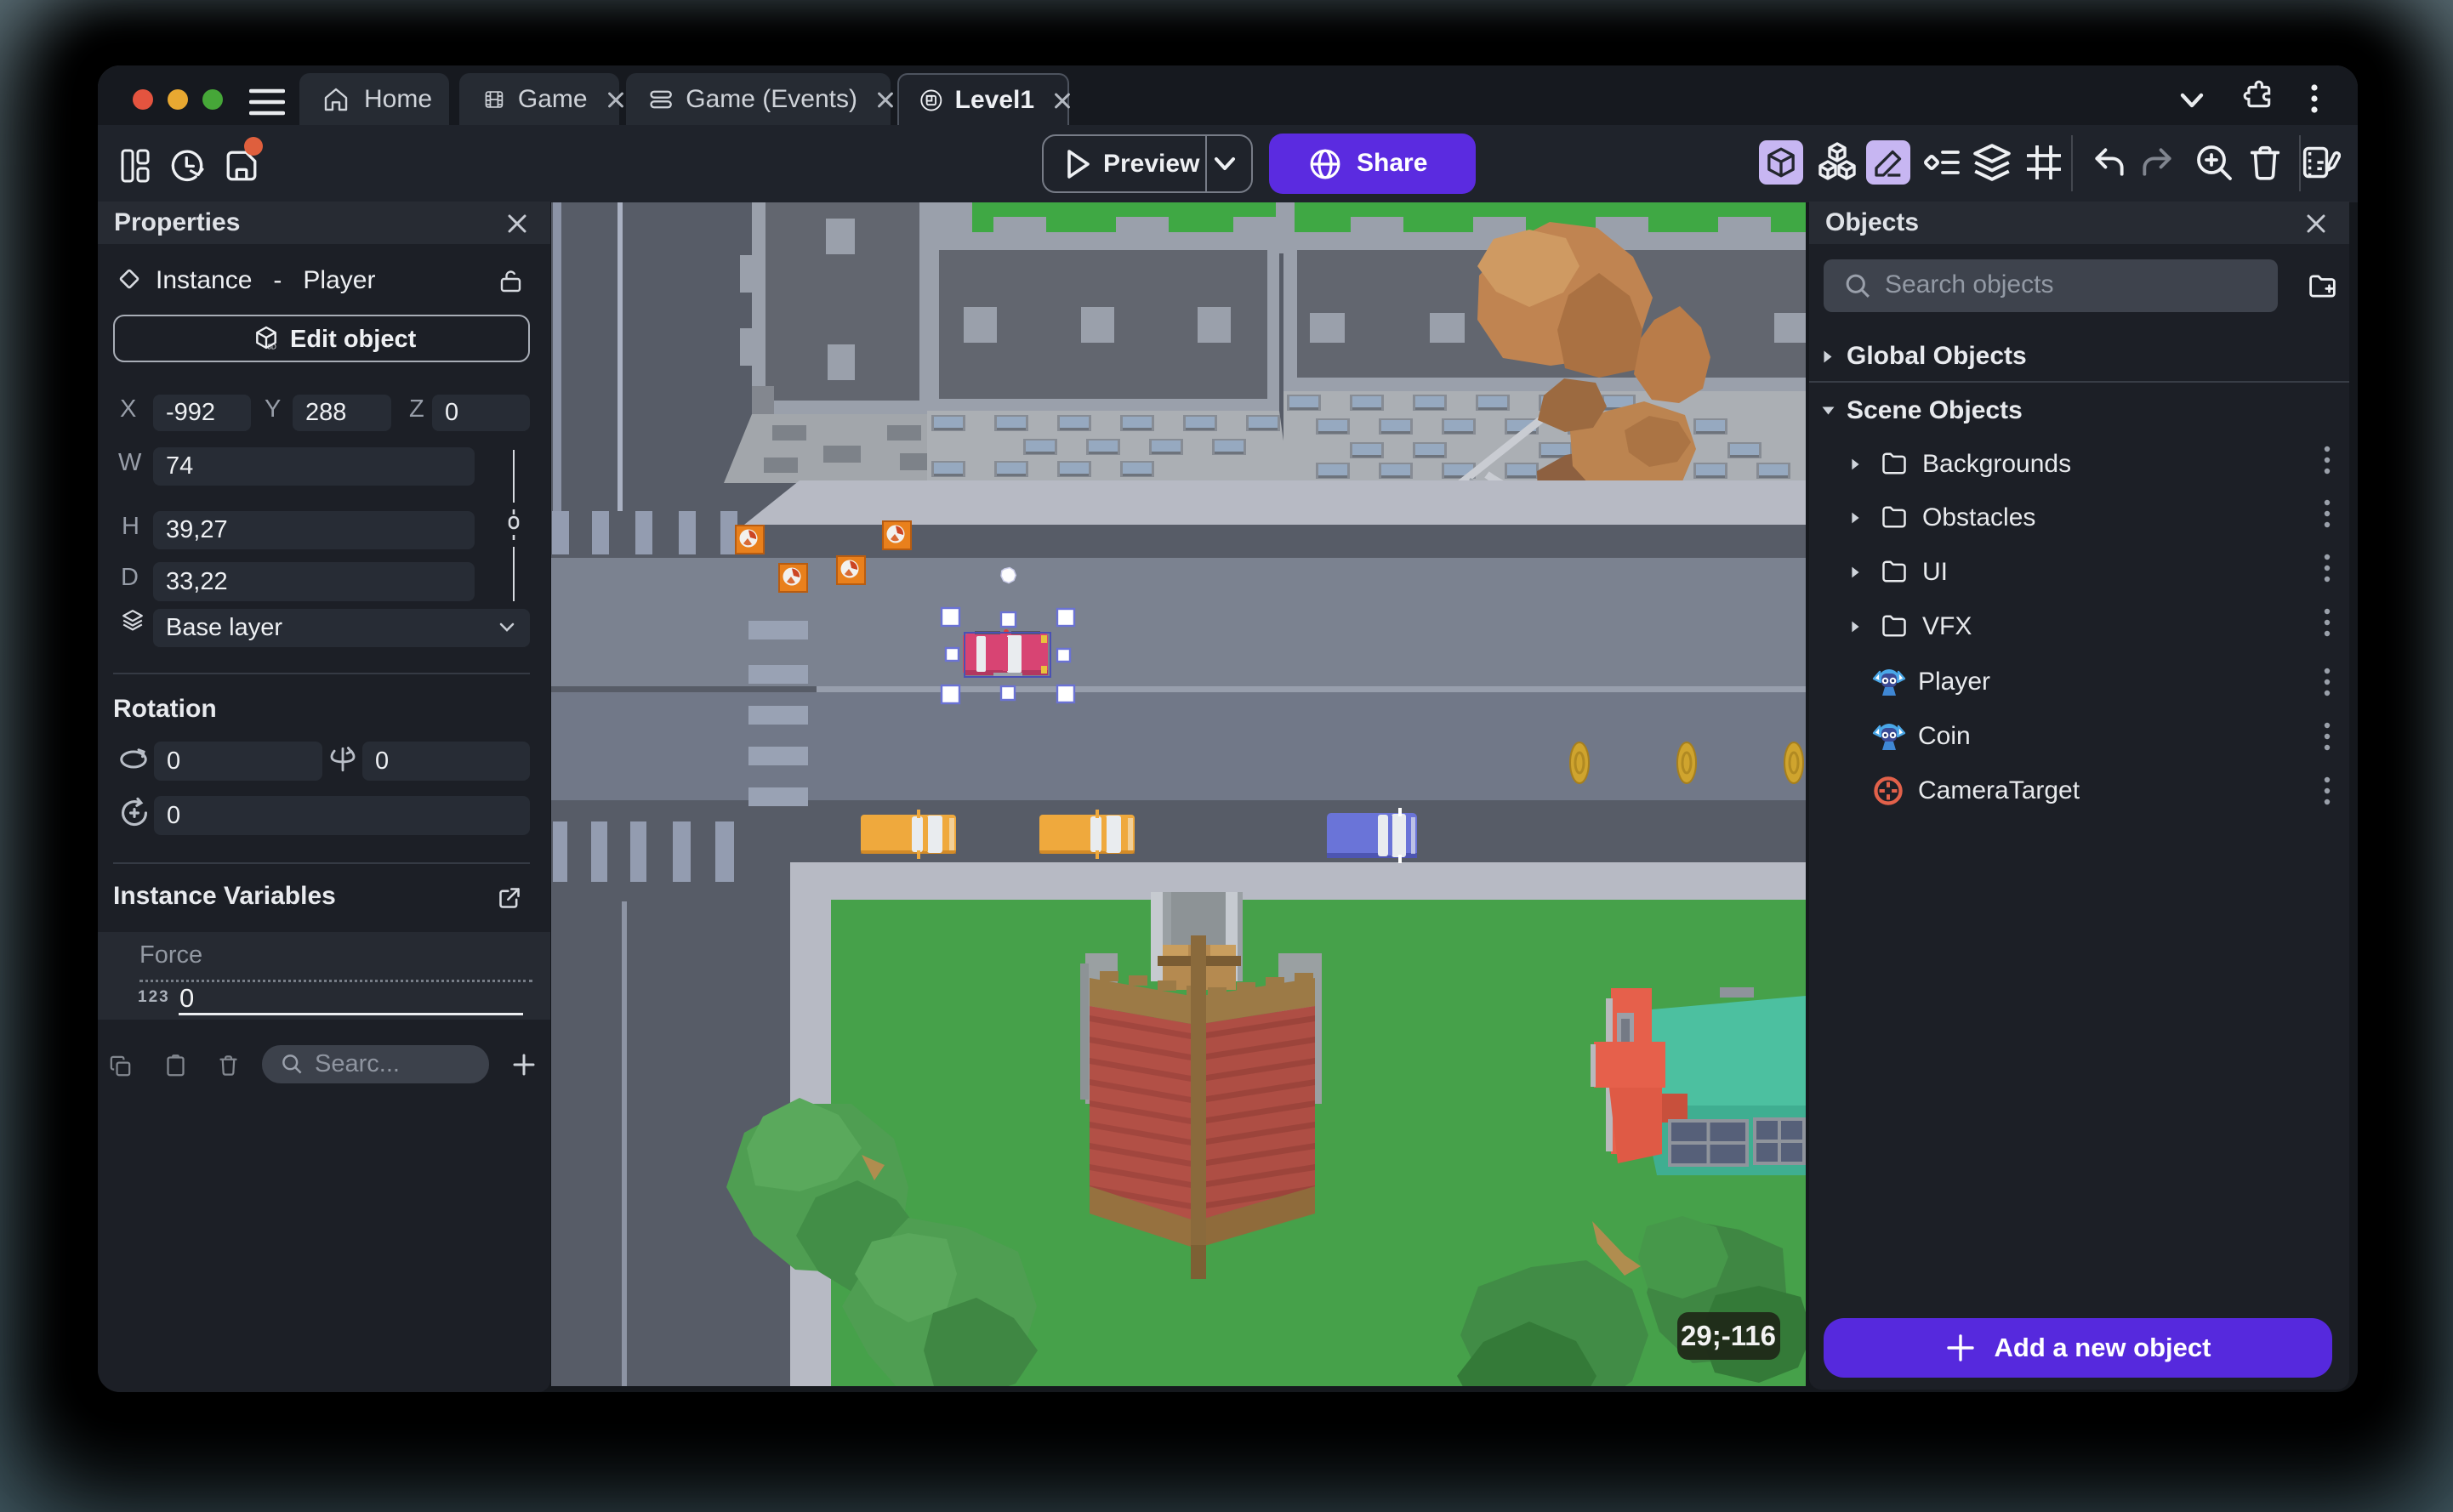 This screenshot has height=1512, width=2453. What do you see at coordinates (1728, 1335) in the screenshot?
I see `svg-text: 29;-116` at bounding box center [1728, 1335].